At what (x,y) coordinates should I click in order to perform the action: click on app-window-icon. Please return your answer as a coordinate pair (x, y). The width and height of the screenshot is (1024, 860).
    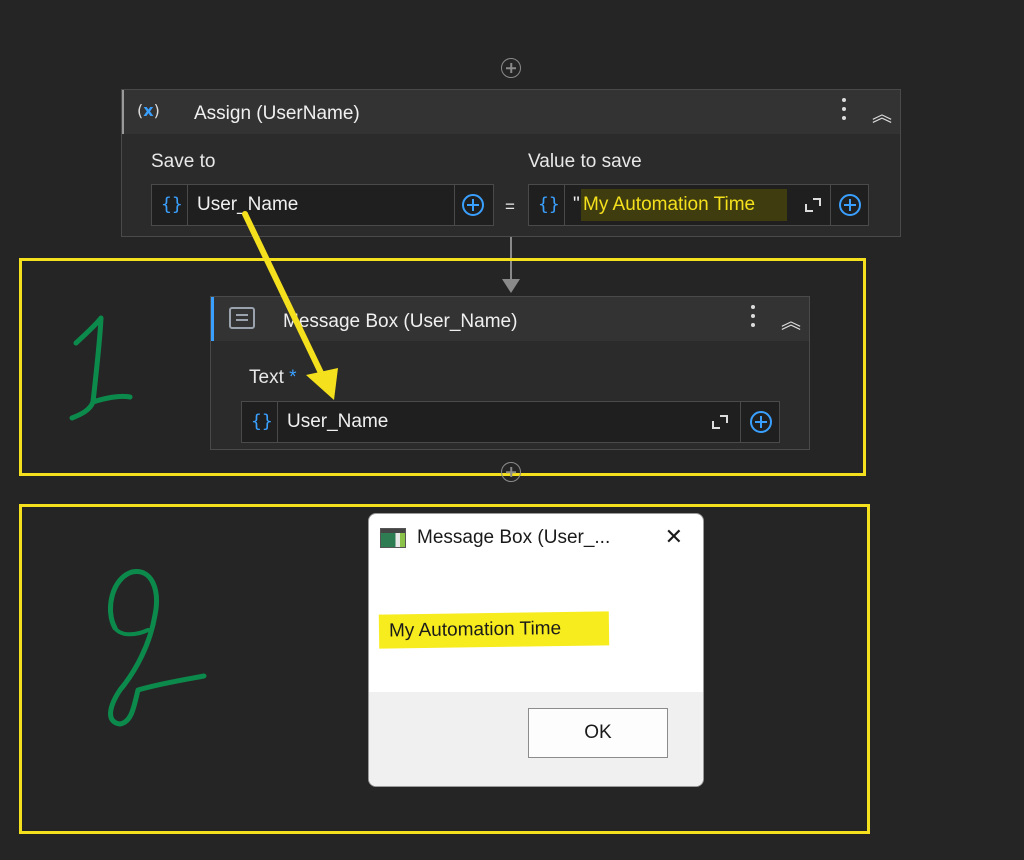
    Looking at the image, I should click on (393, 538).